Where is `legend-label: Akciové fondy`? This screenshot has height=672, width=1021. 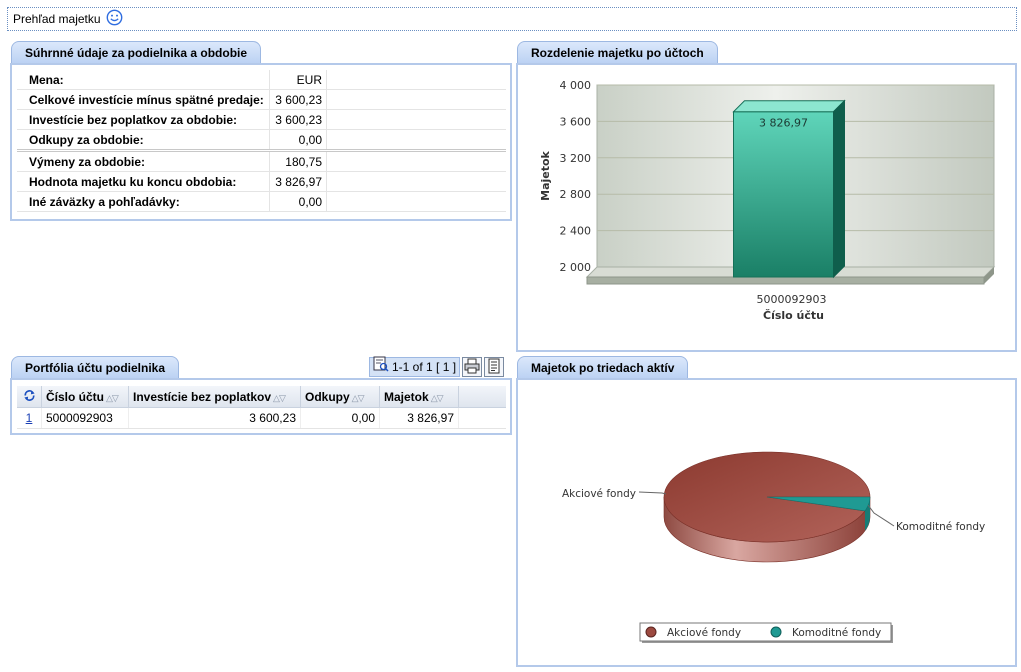
legend-label: Akciové fondy is located at coordinates (704, 633).